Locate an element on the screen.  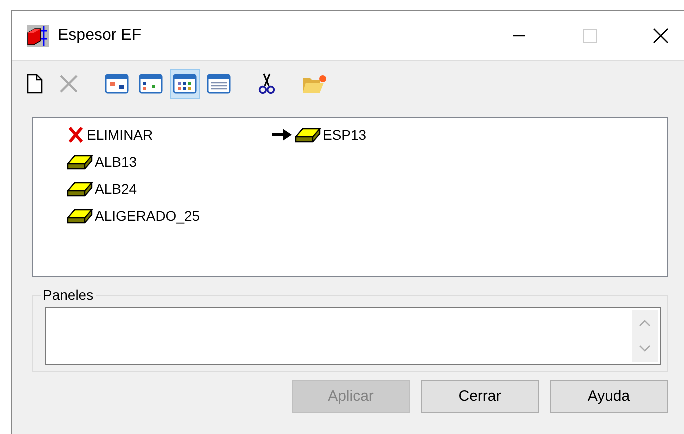
arrow-icon is located at coordinates (282, 135).